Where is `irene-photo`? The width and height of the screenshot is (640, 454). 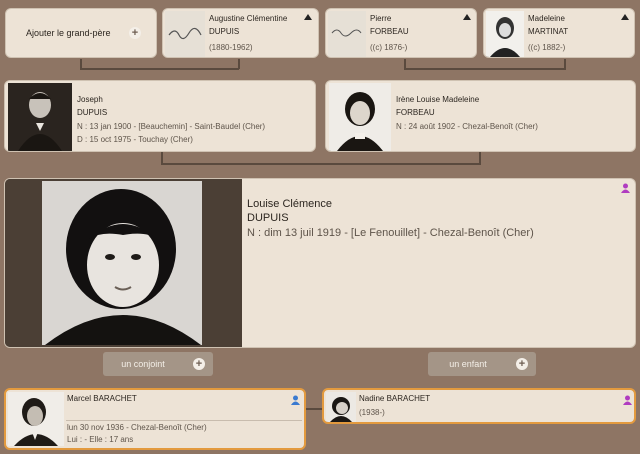
irene-photo is located at coordinates (360, 117).